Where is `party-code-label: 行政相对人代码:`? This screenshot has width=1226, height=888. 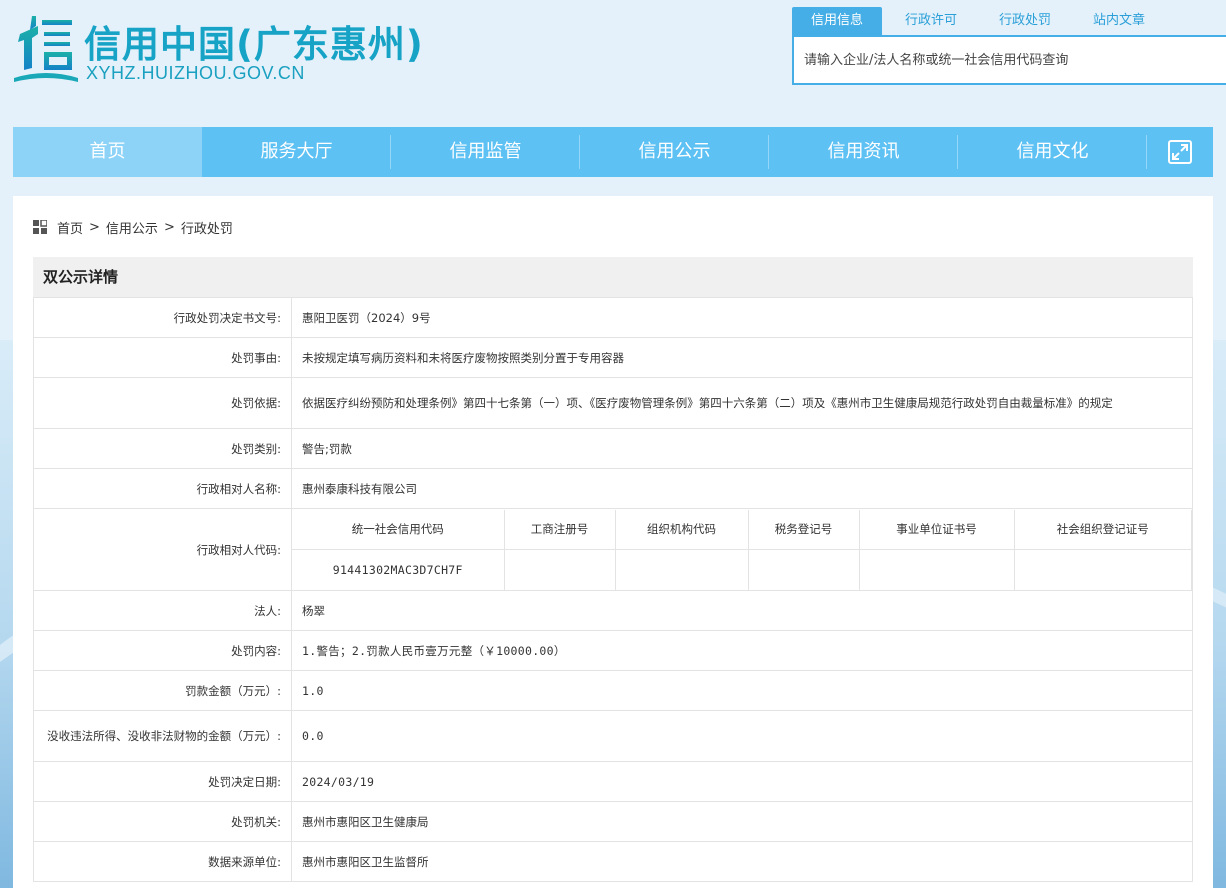 party-code-label: 行政相对人代码: is located at coordinates (162, 549).